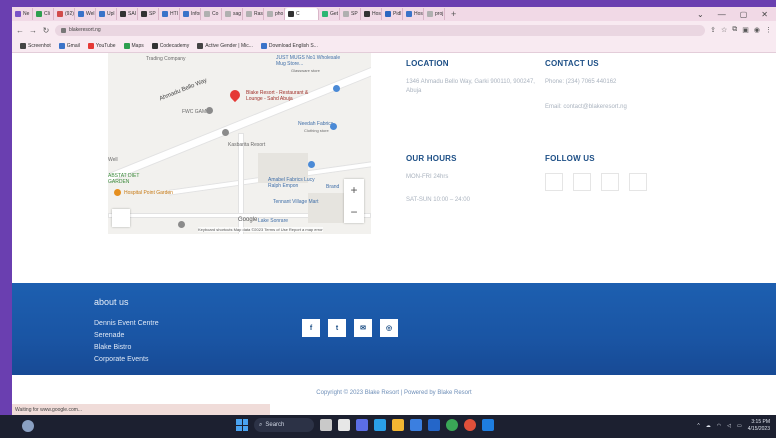 This screenshot has width=776, height=438. Describe the element at coordinates (610, 182) in the screenshot. I see `email-icon` at that location.